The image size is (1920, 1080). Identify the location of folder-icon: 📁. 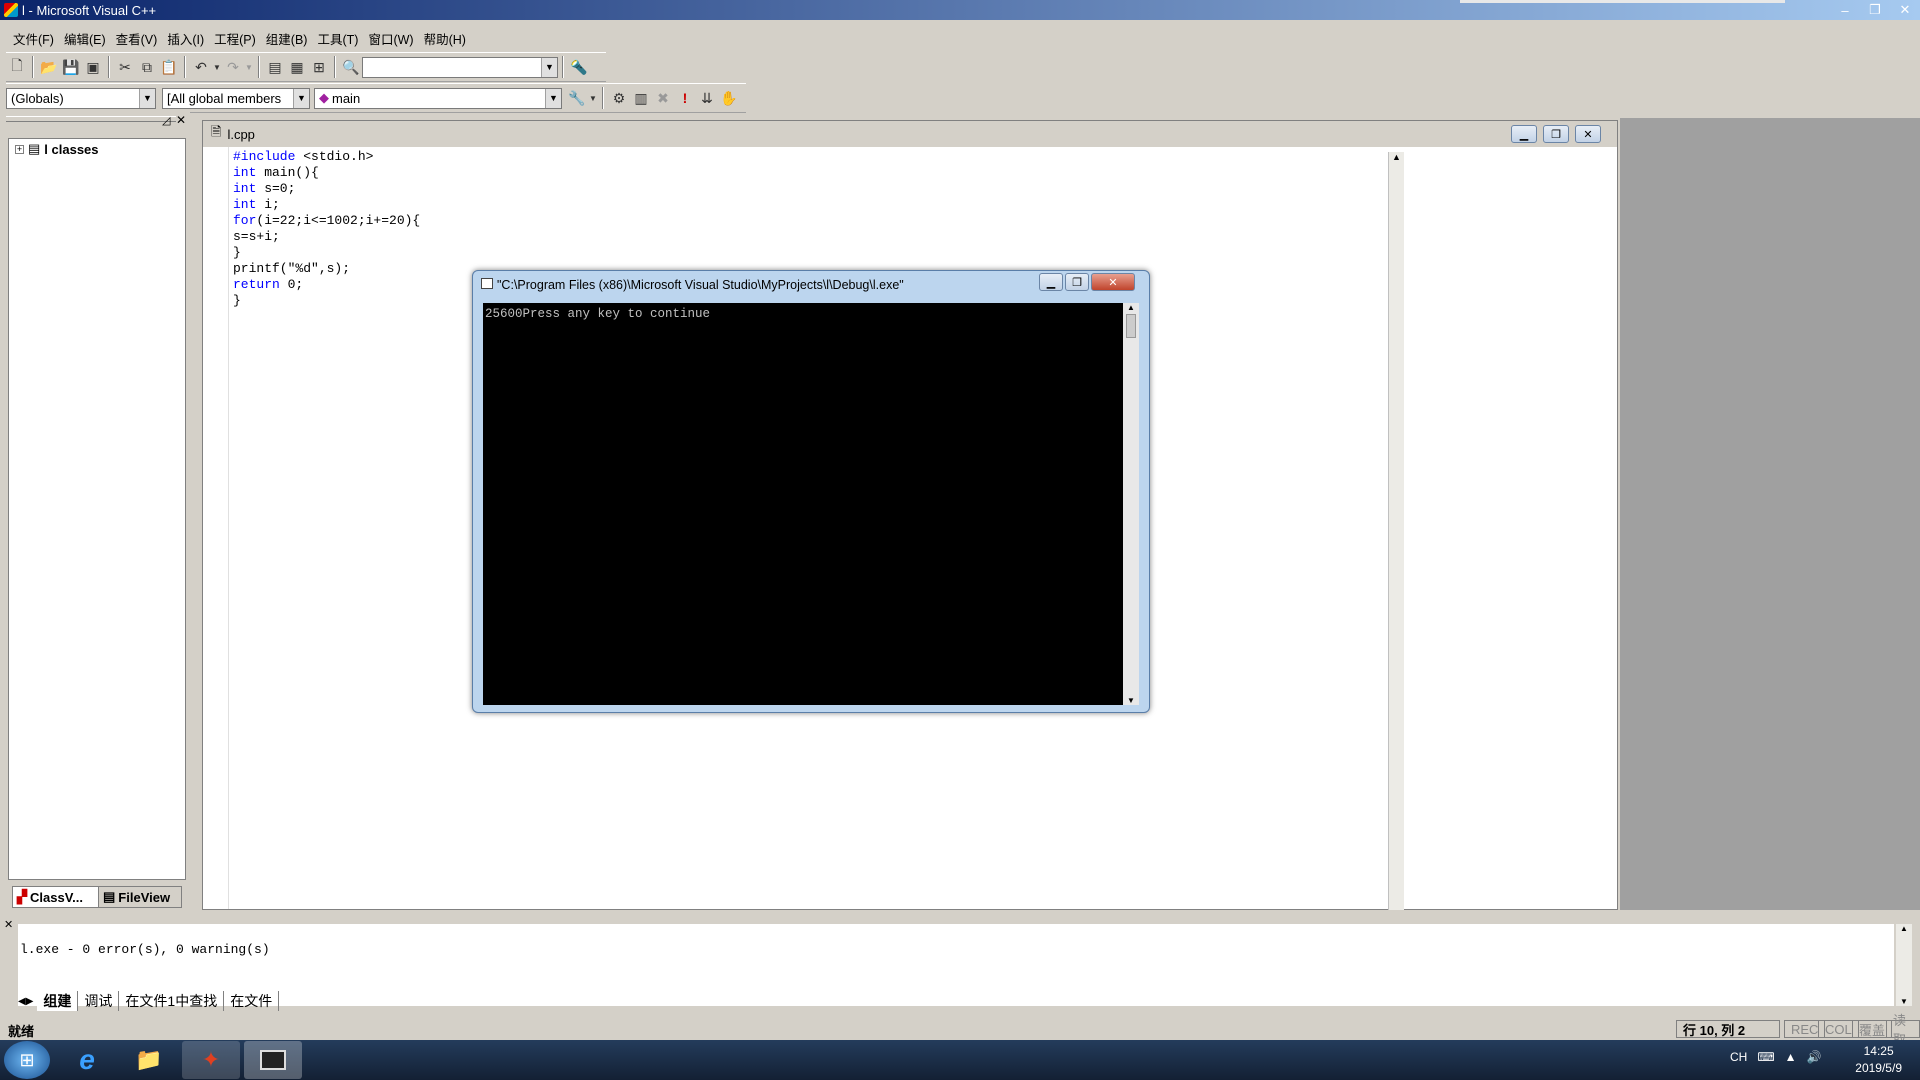
(149, 1059).